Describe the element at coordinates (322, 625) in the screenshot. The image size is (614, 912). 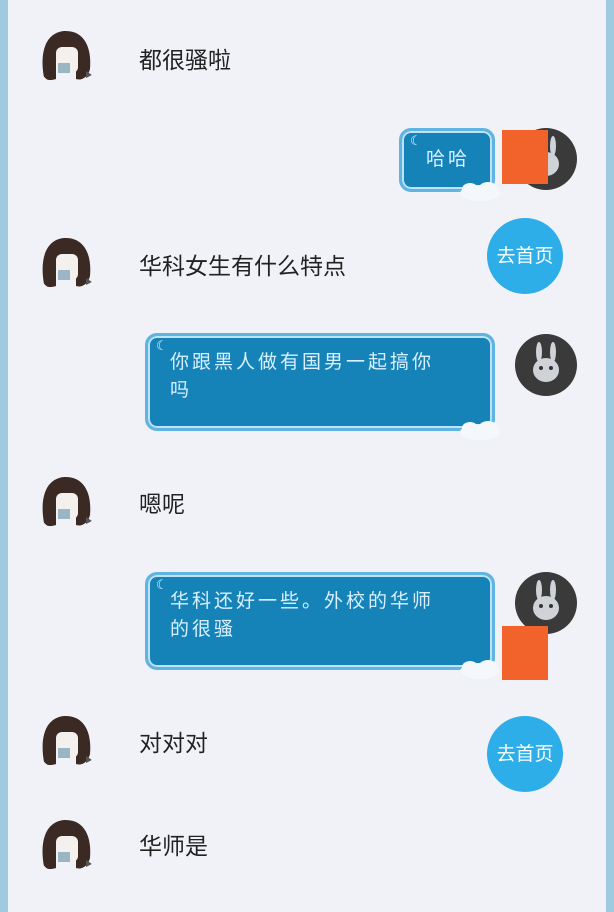
I see `message-bubble-sent: ☾ 华科还好一些。外校的华师 的很骚` at that location.